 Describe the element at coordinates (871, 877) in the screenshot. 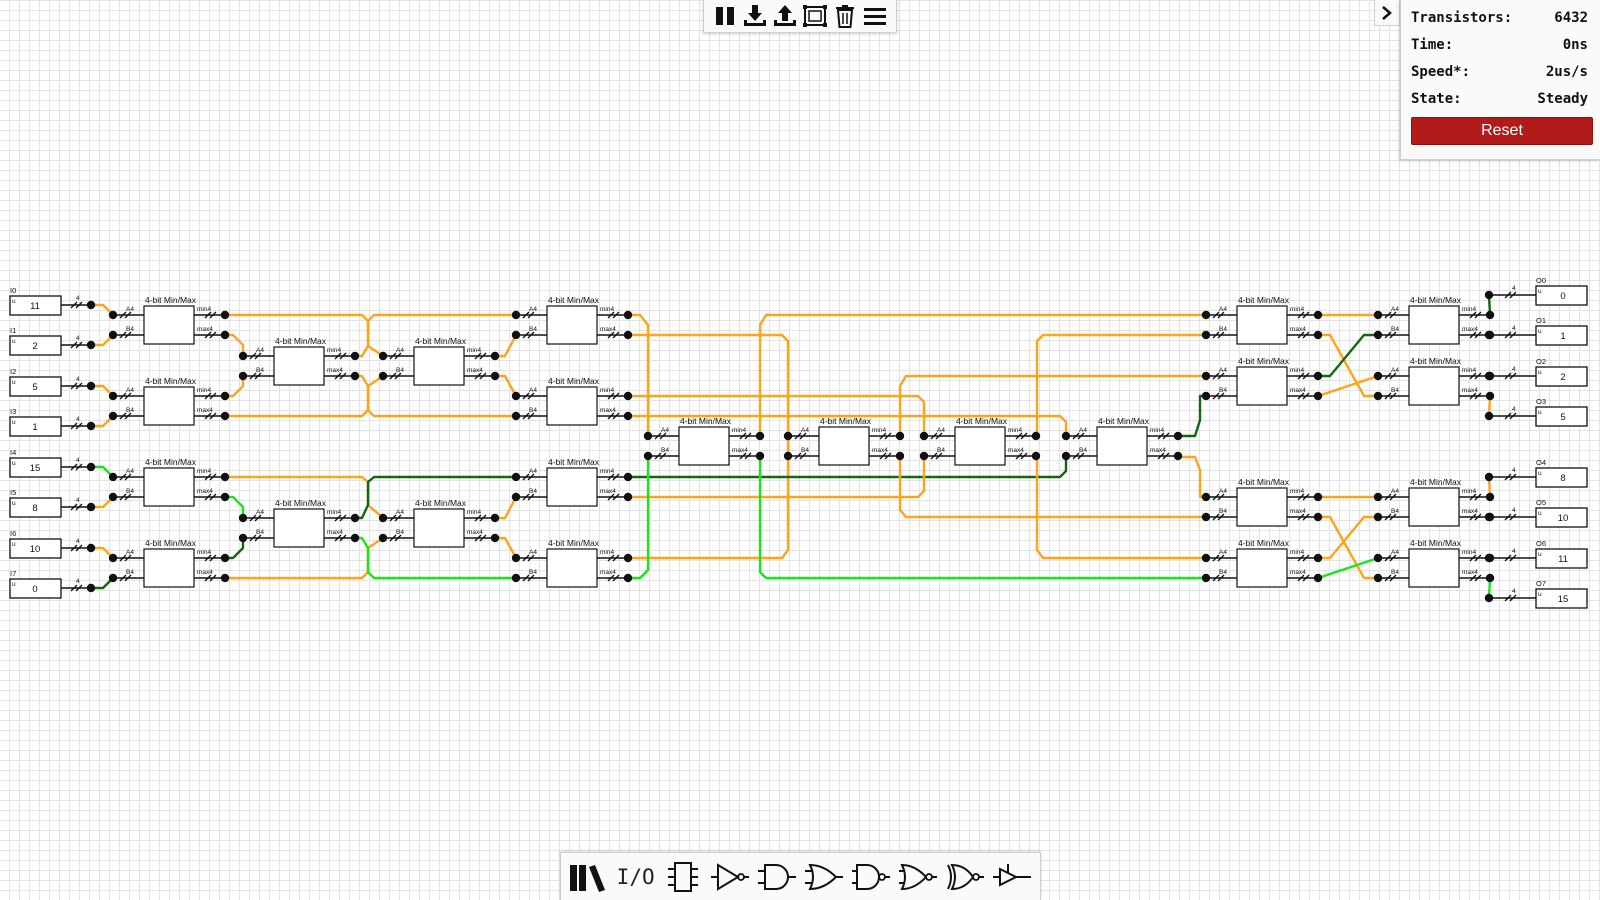

I see `nand-gate-tool` at that location.